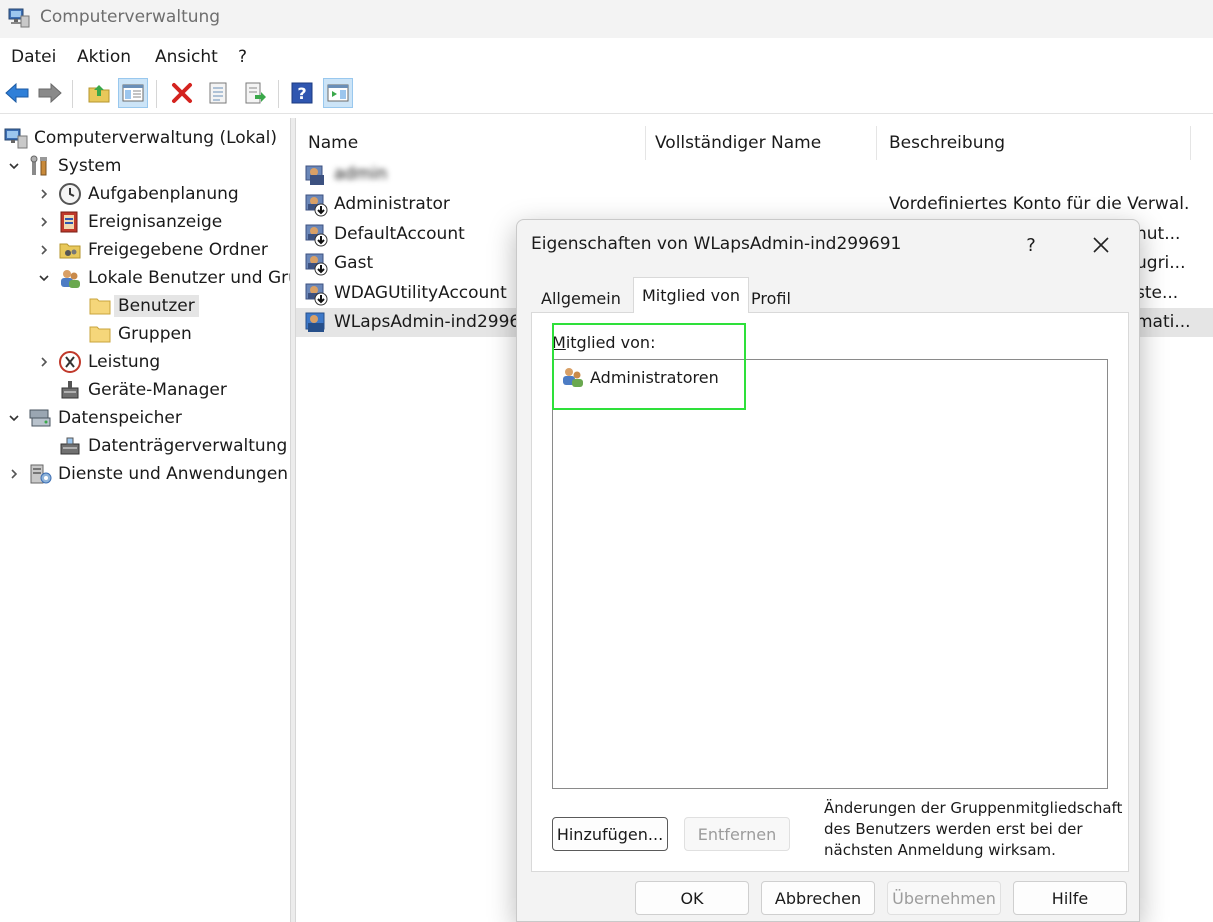  I want to click on tree-item-services-apps: Dienste und Anwendungen, so click(147, 474).